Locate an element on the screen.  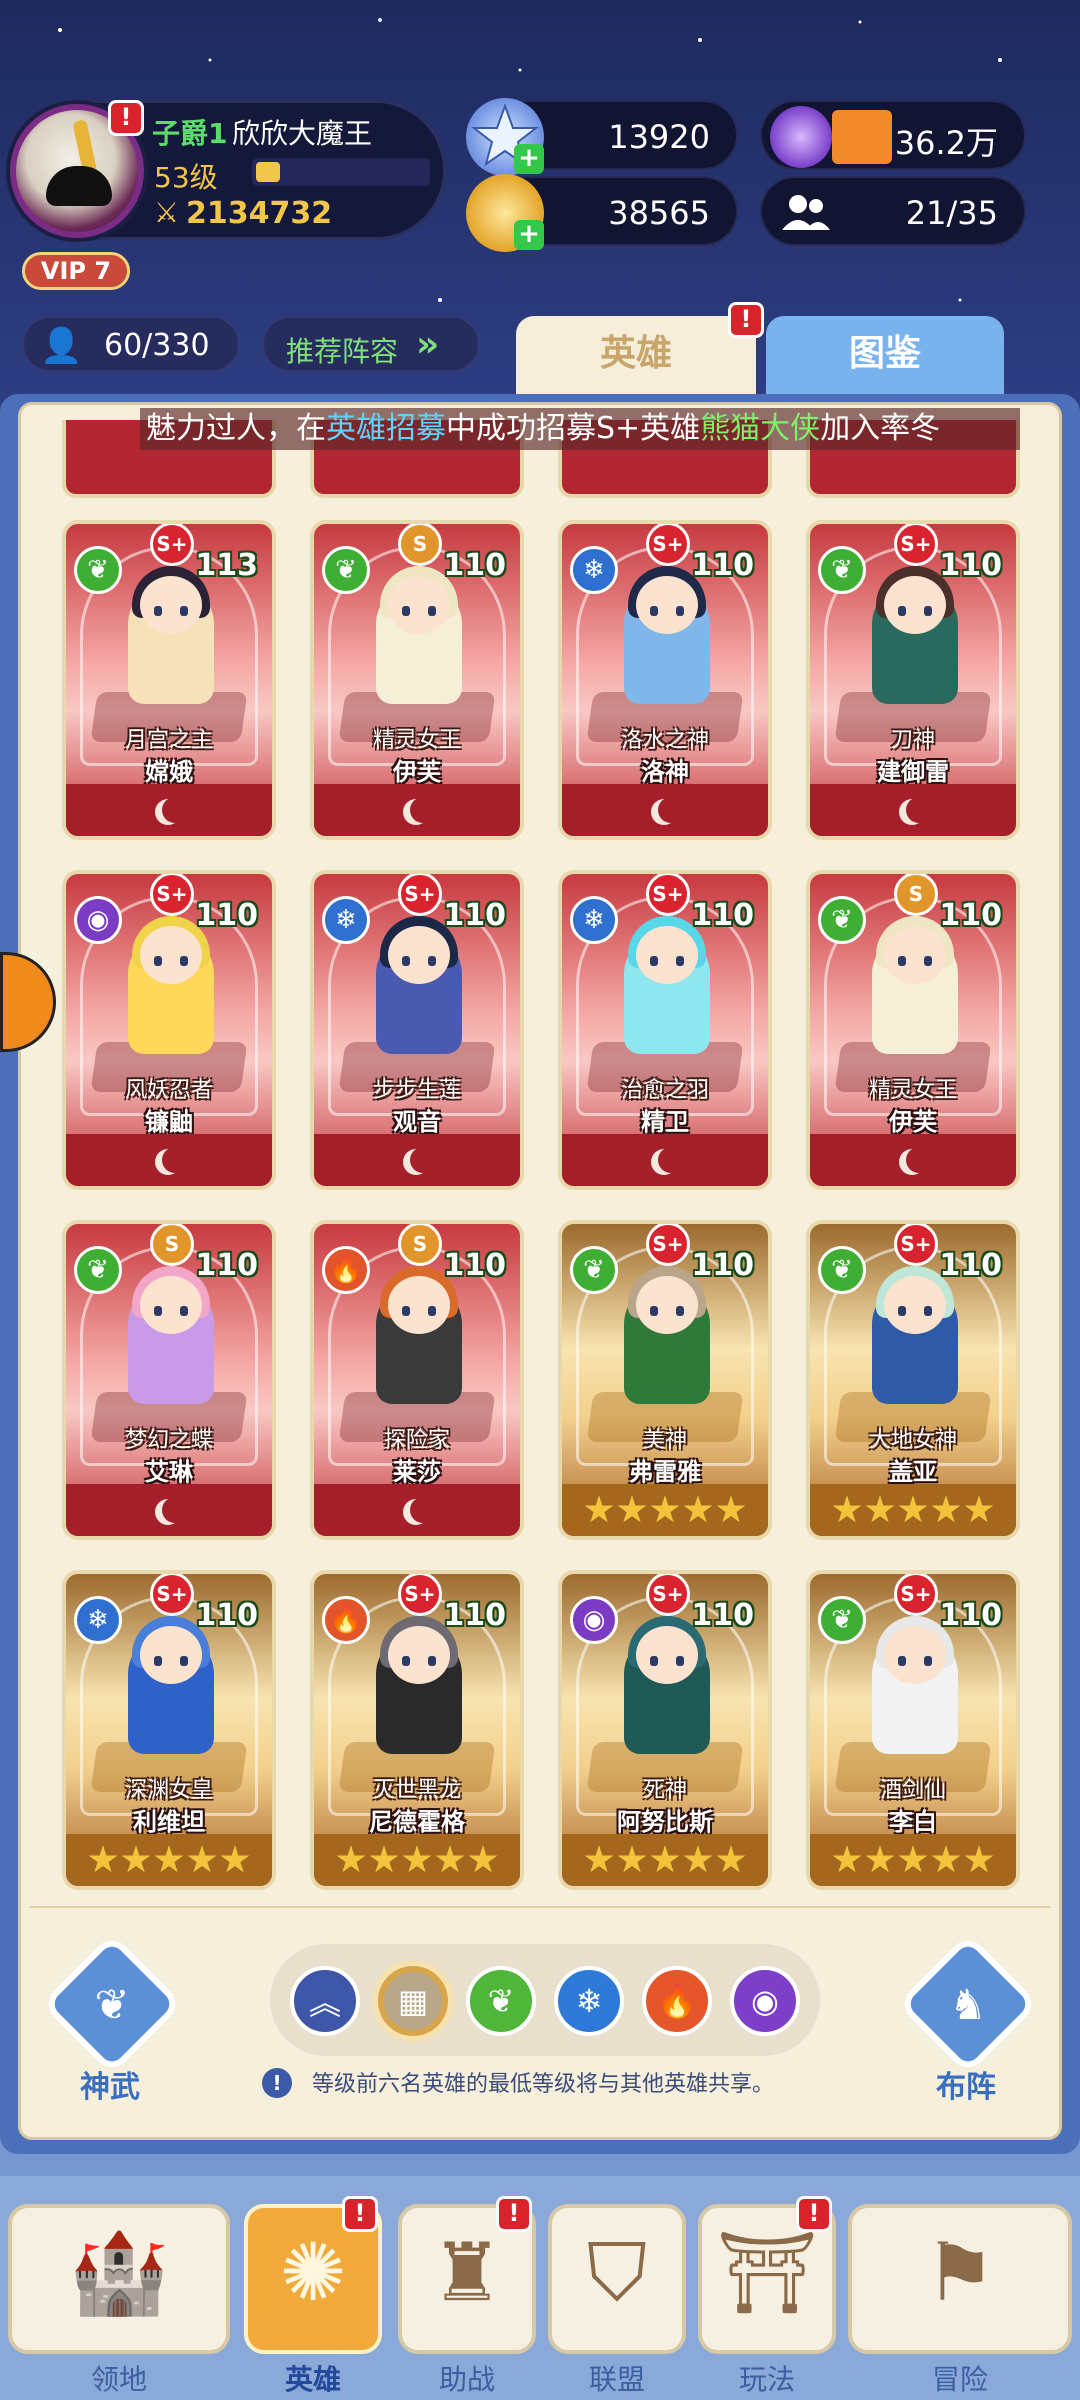
nav-0-button: 🏰 is located at coordinates (119, 2279).